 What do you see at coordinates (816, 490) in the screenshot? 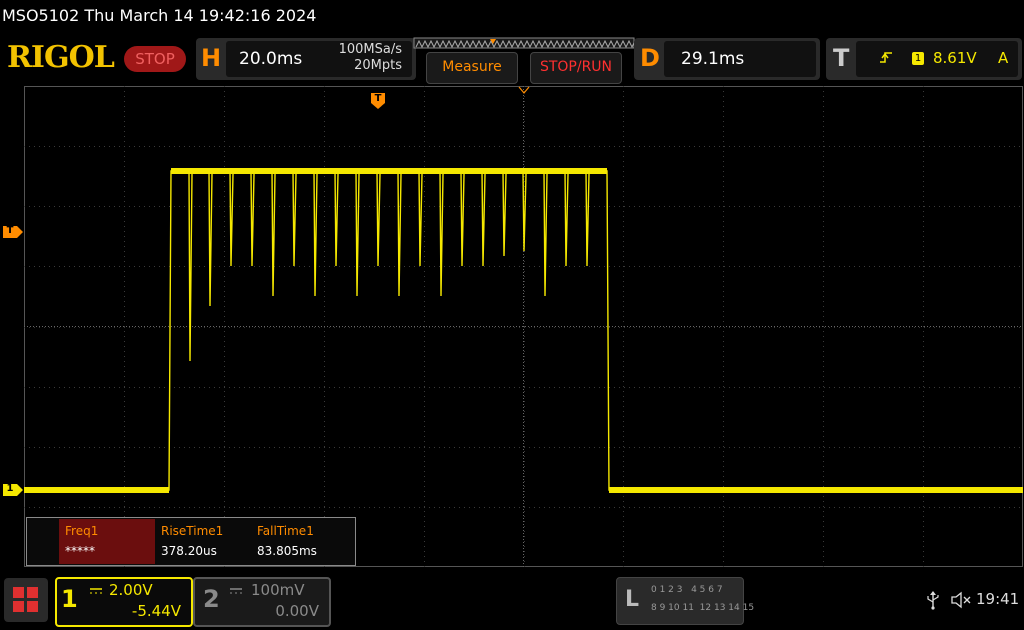
I see `ch1-baseline-low-right` at bounding box center [816, 490].